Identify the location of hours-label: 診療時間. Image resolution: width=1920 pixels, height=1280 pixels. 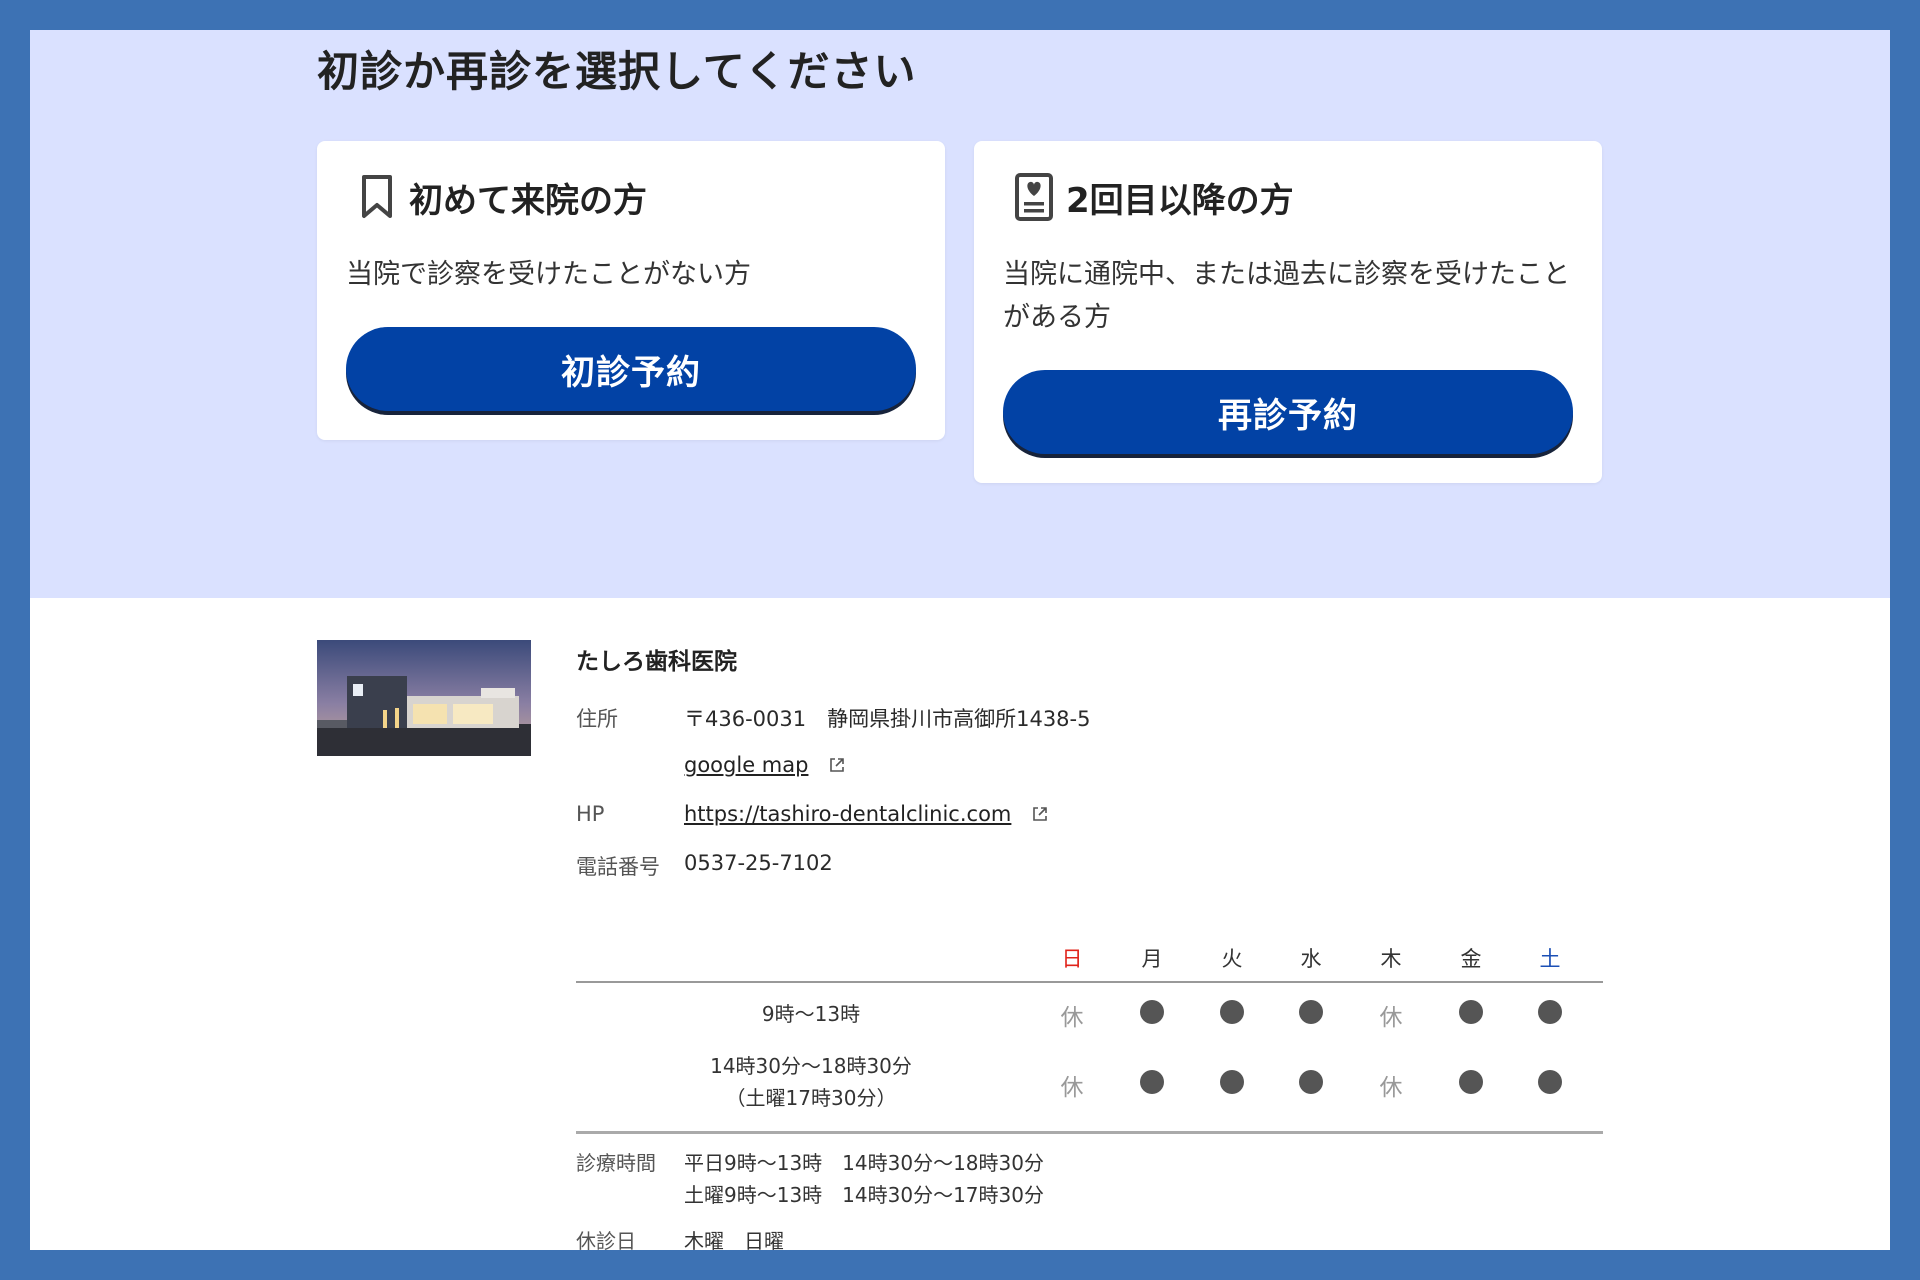
(616, 1163).